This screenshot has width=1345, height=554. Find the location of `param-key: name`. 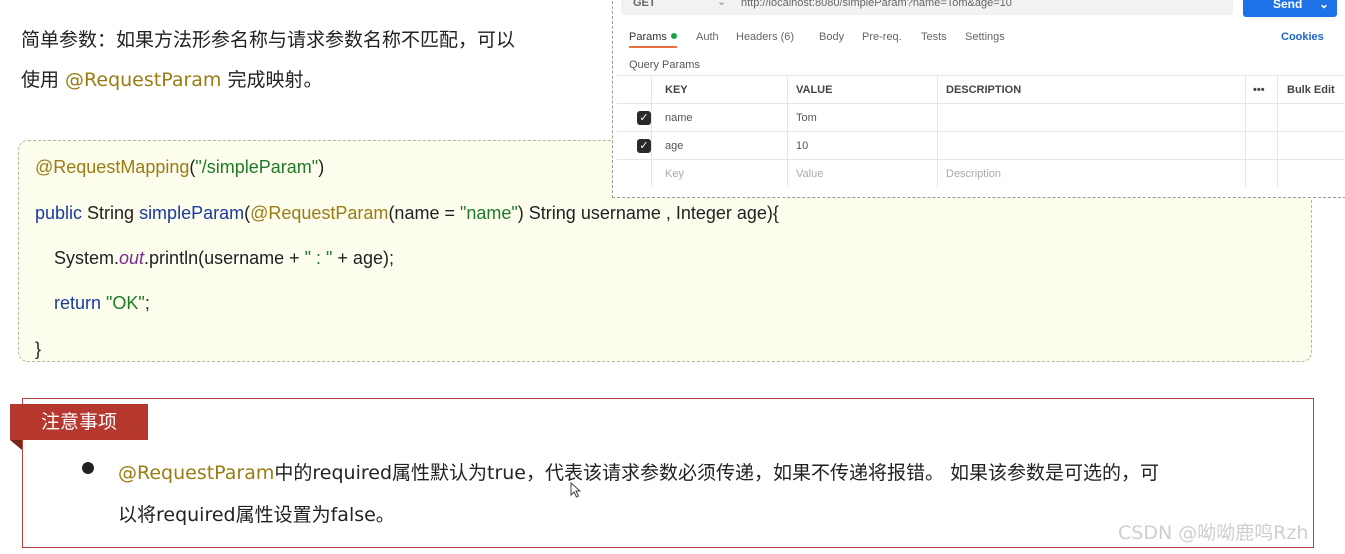

param-key: name is located at coordinates (679, 118).